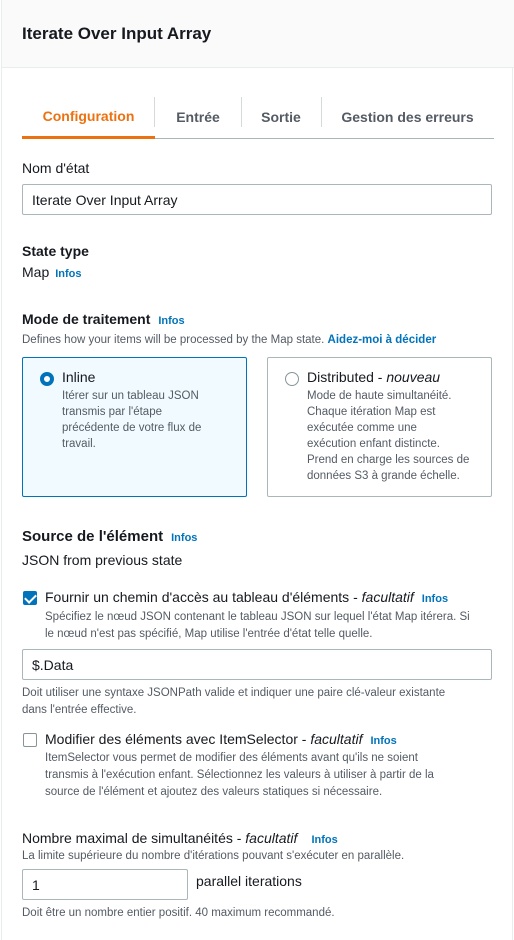  Describe the element at coordinates (30, 598) in the screenshot. I see `items-path-checkbox` at that location.